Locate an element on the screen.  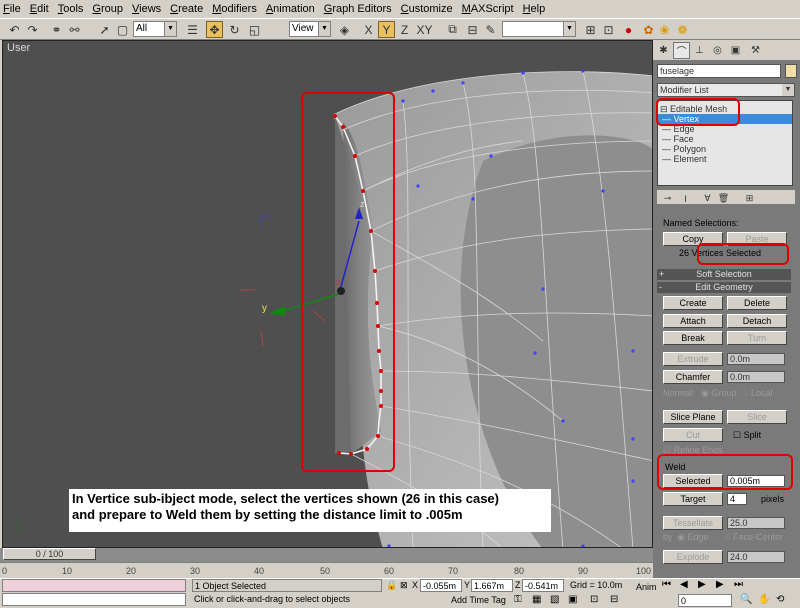
chamfer-button: Chamfer is located at coordinates (693, 377).